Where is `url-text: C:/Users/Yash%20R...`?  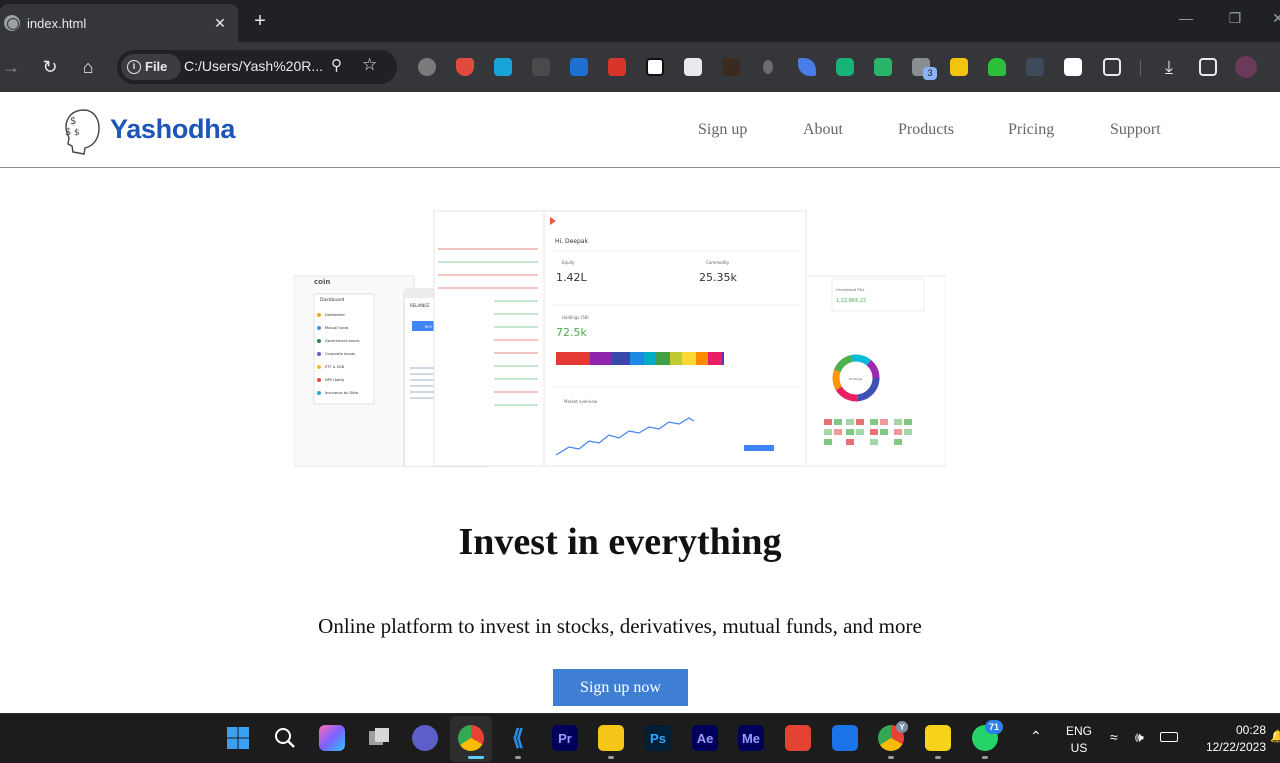
url-text: C:/Users/Yash%20R... is located at coordinates (253, 66).